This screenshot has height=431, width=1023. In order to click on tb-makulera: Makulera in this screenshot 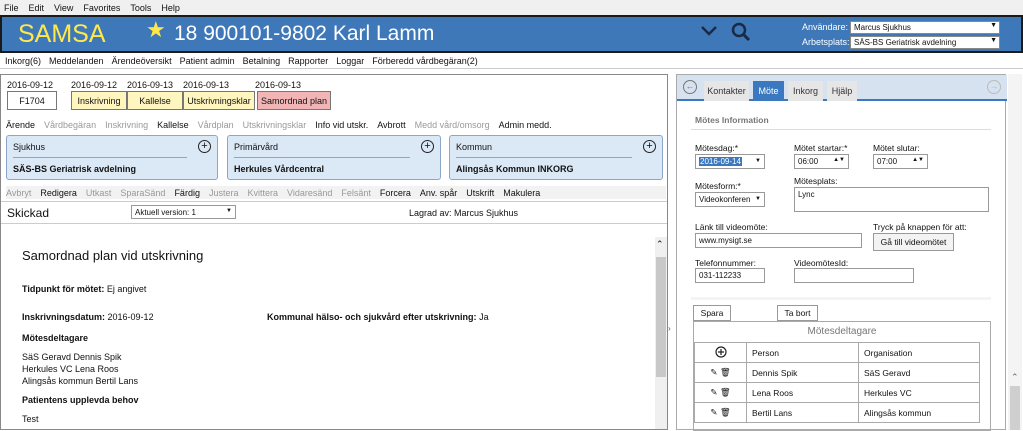, I will do `click(521, 193)`.